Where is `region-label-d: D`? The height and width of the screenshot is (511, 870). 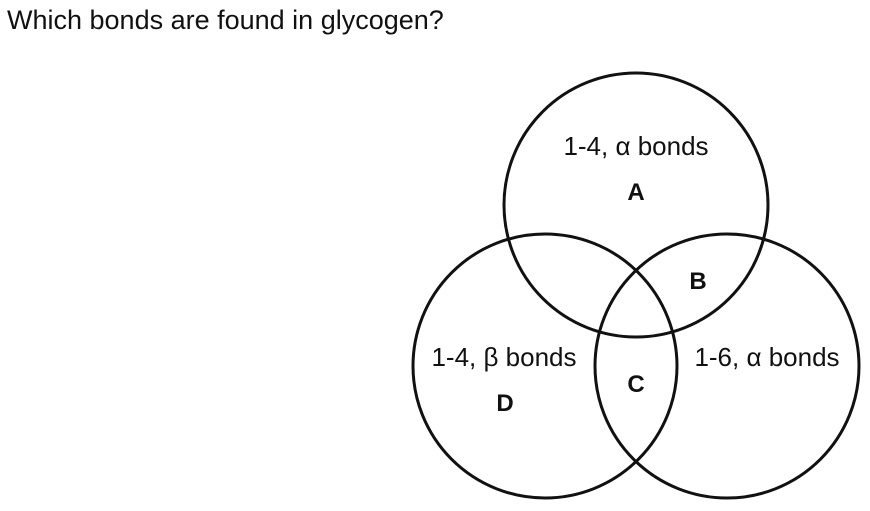
region-label-d: D is located at coordinates (504, 403).